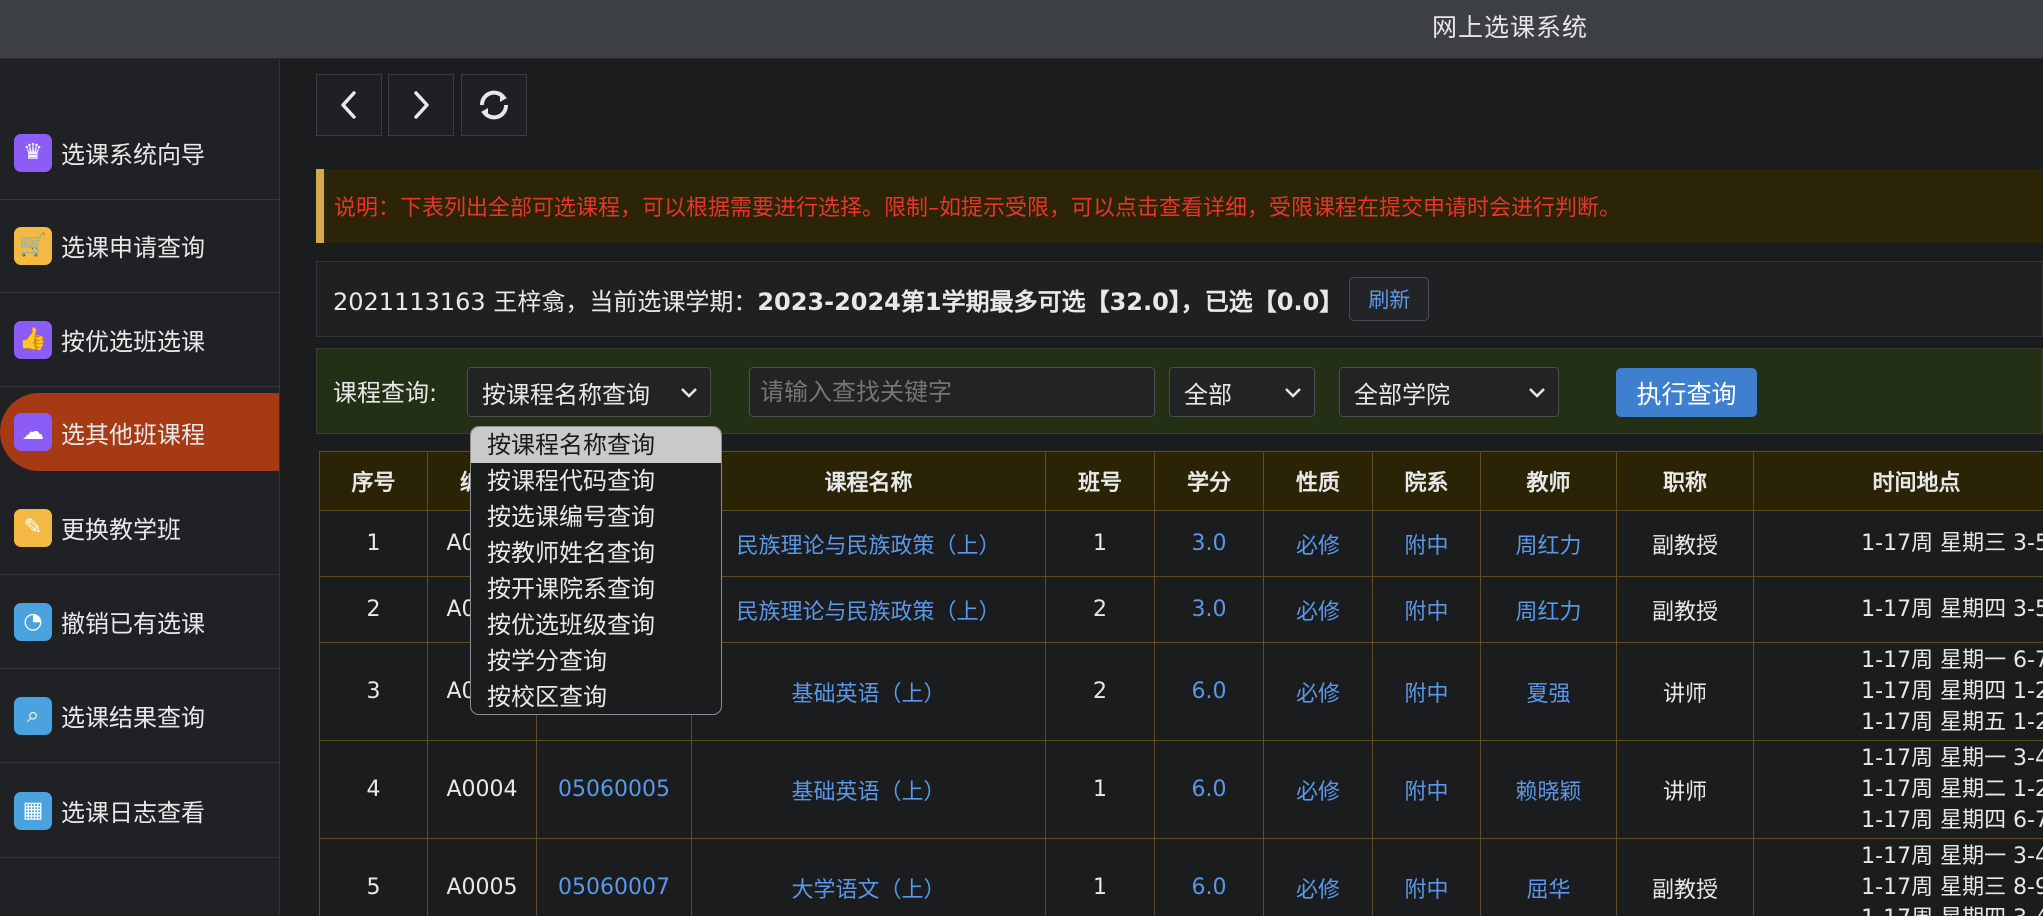  What do you see at coordinates (133, 248) in the screenshot?
I see `sidebar-item-label: 选课申请查询` at bounding box center [133, 248].